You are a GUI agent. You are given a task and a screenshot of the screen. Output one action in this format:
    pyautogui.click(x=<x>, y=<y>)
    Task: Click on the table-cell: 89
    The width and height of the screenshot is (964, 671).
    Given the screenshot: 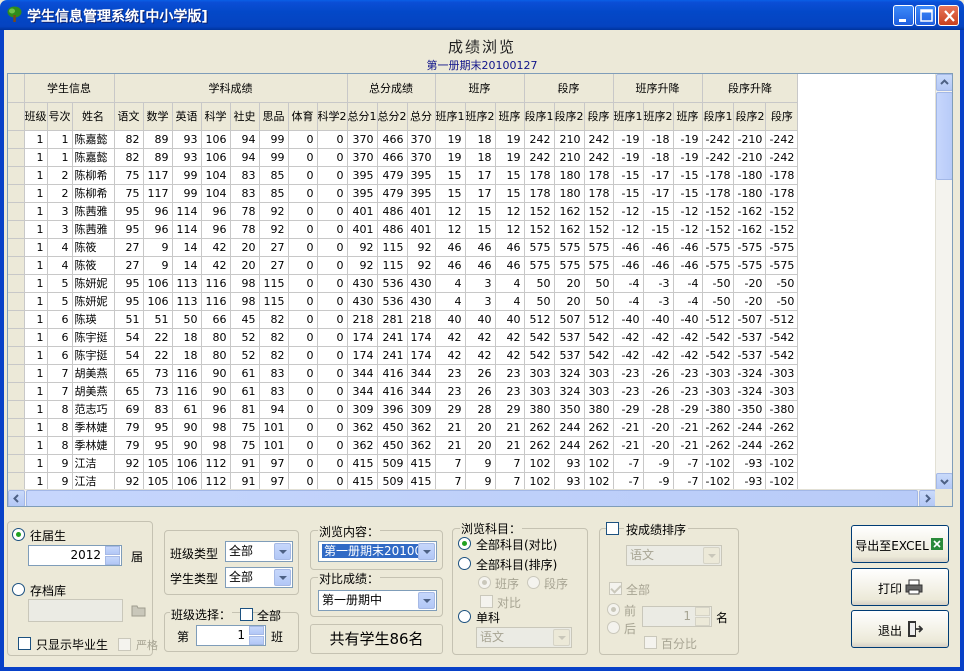 What is the action you would take?
    pyautogui.click(x=158, y=139)
    